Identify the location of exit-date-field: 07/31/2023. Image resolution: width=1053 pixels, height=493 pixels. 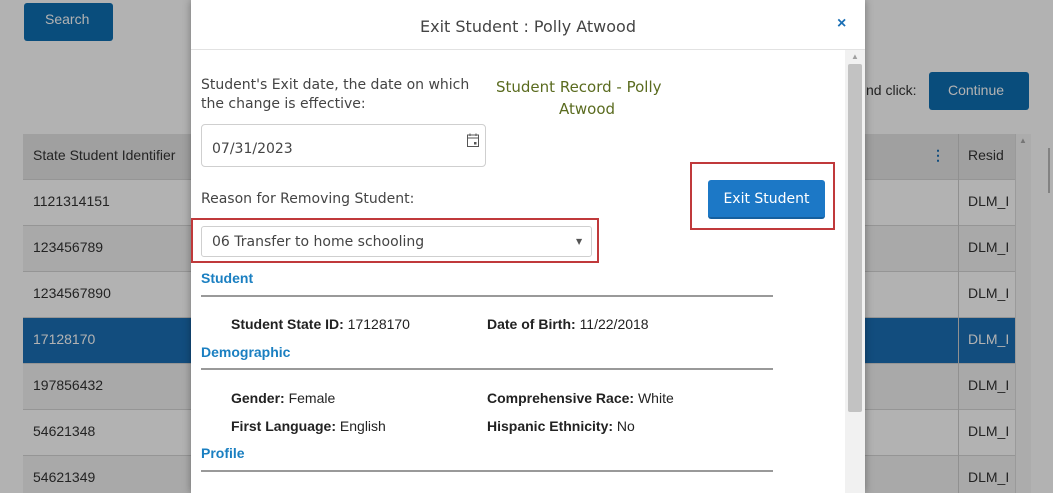
(343, 145).